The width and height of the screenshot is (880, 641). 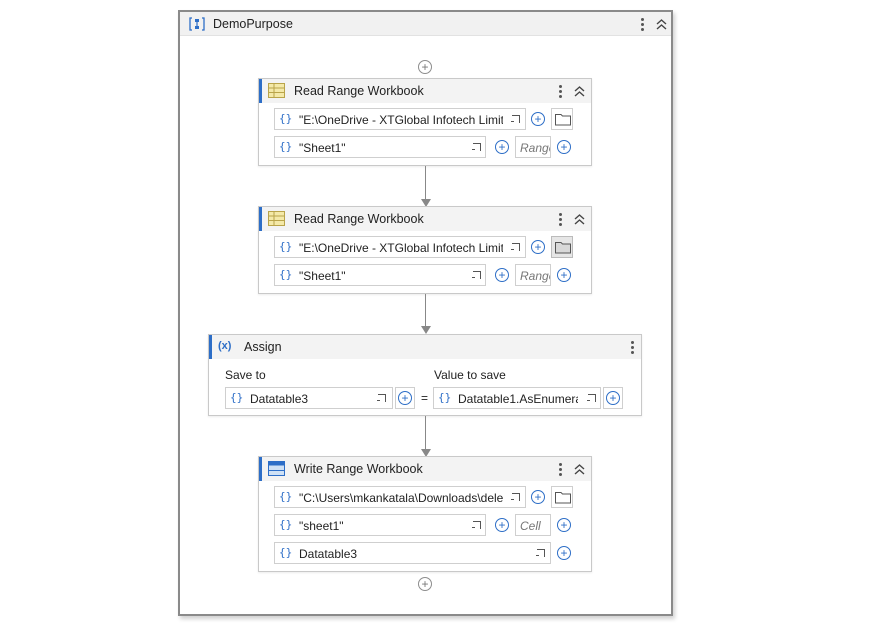 I want to click on add-activity-top-icon: +, so click(x=425, y=67).